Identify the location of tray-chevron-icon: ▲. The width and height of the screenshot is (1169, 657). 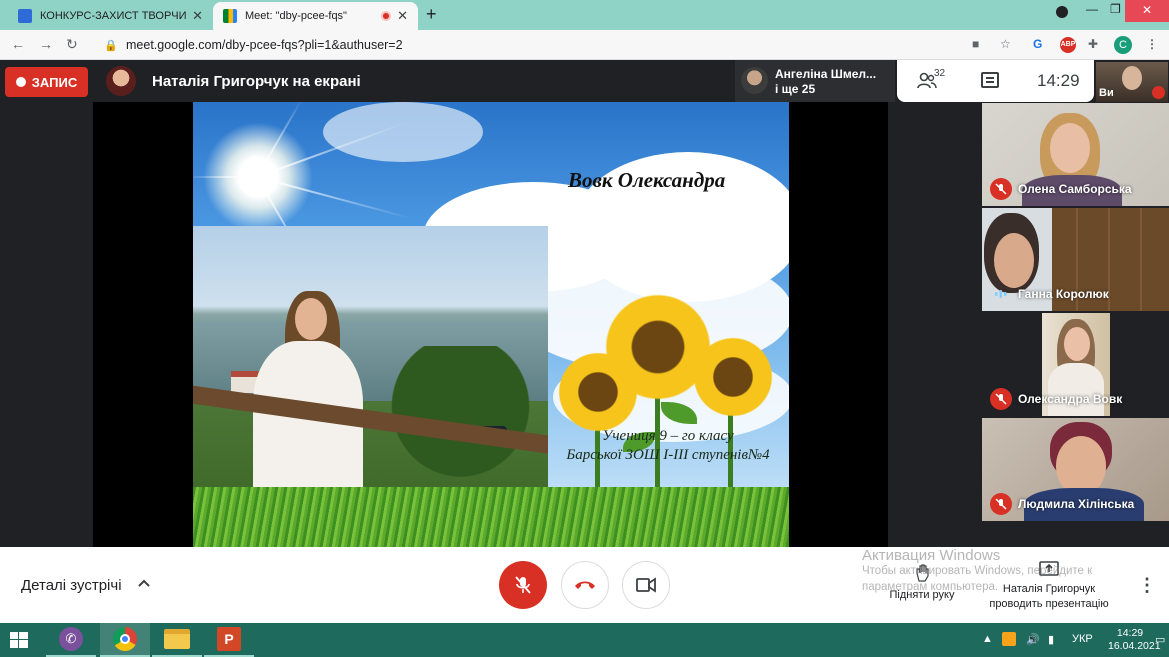
(987, 639).